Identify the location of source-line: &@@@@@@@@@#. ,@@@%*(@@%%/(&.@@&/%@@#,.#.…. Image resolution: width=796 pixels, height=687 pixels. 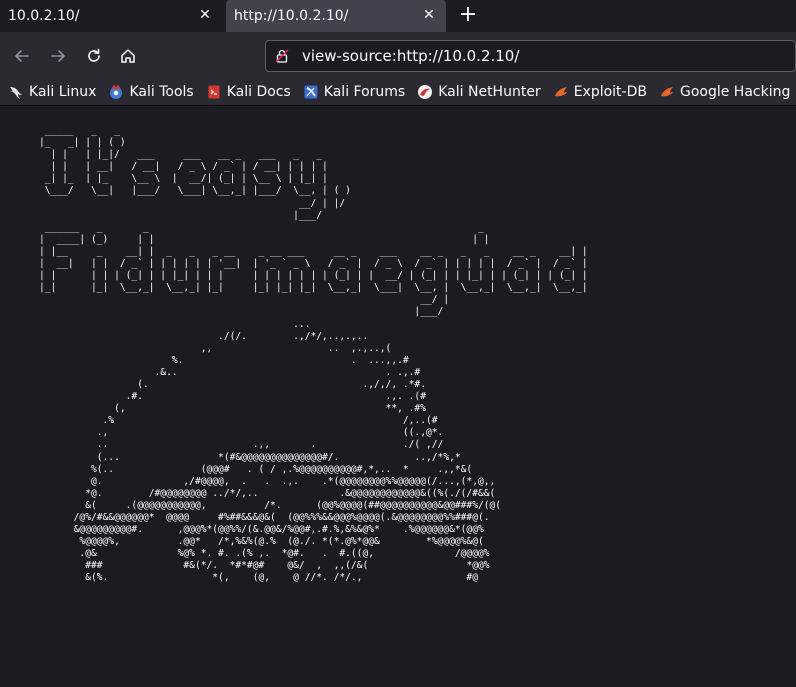
(261, 530).